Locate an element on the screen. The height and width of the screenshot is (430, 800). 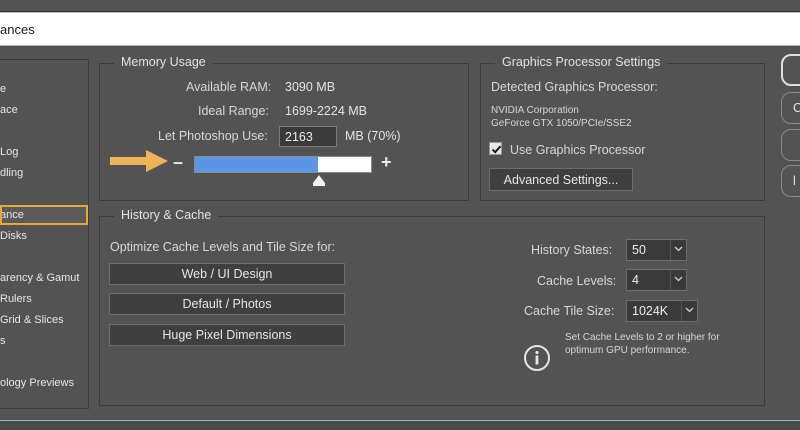
sidebar-item-scratch-disks: Disks is located at coordinates (44, 236).